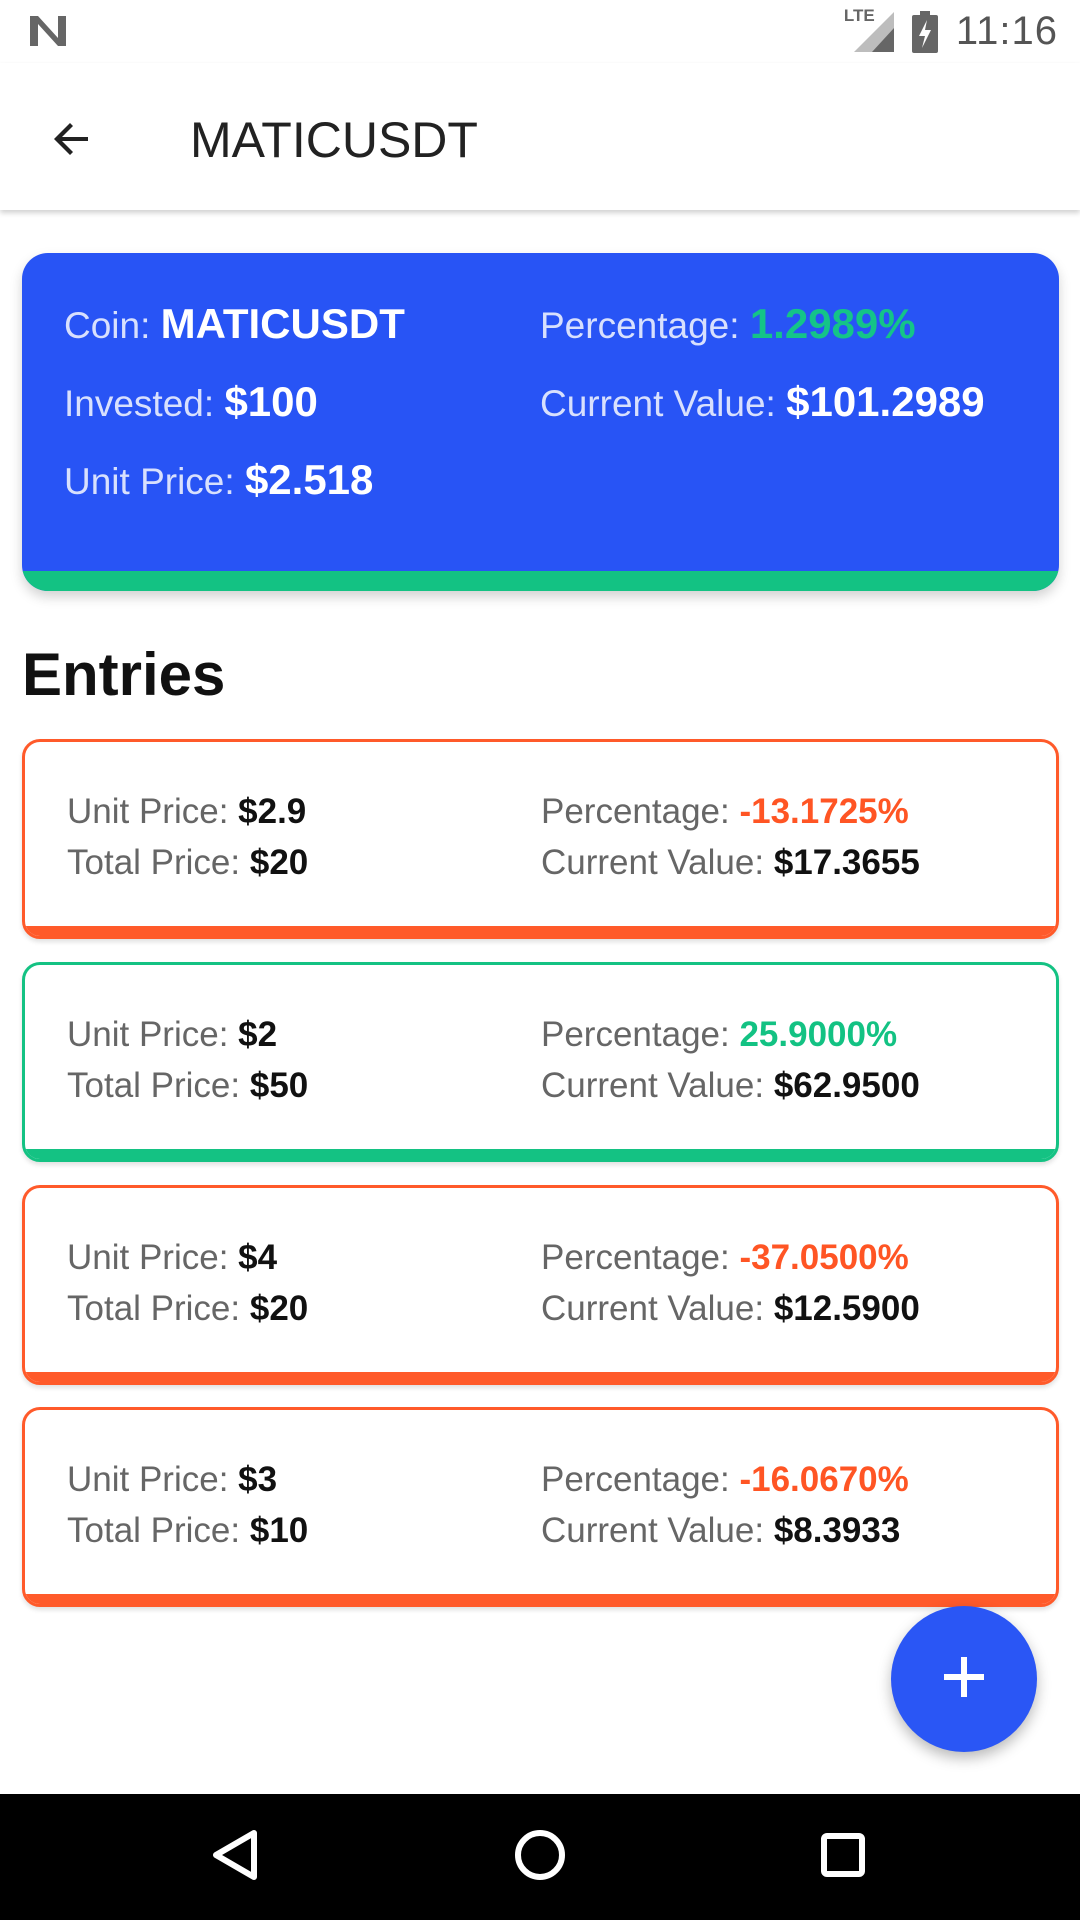 The width and height of the screenshot is (1080, 1920). I want to click on unit-price-value: $2.518, so click(309, 479).